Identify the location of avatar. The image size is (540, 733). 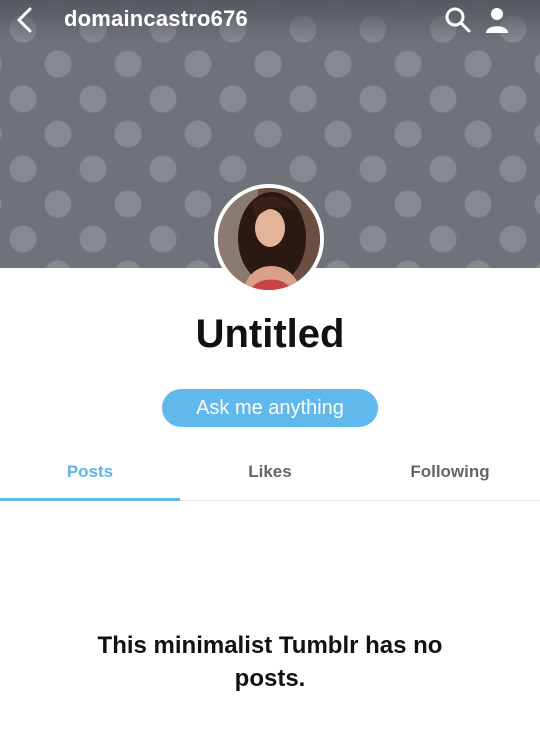
(269, 239).